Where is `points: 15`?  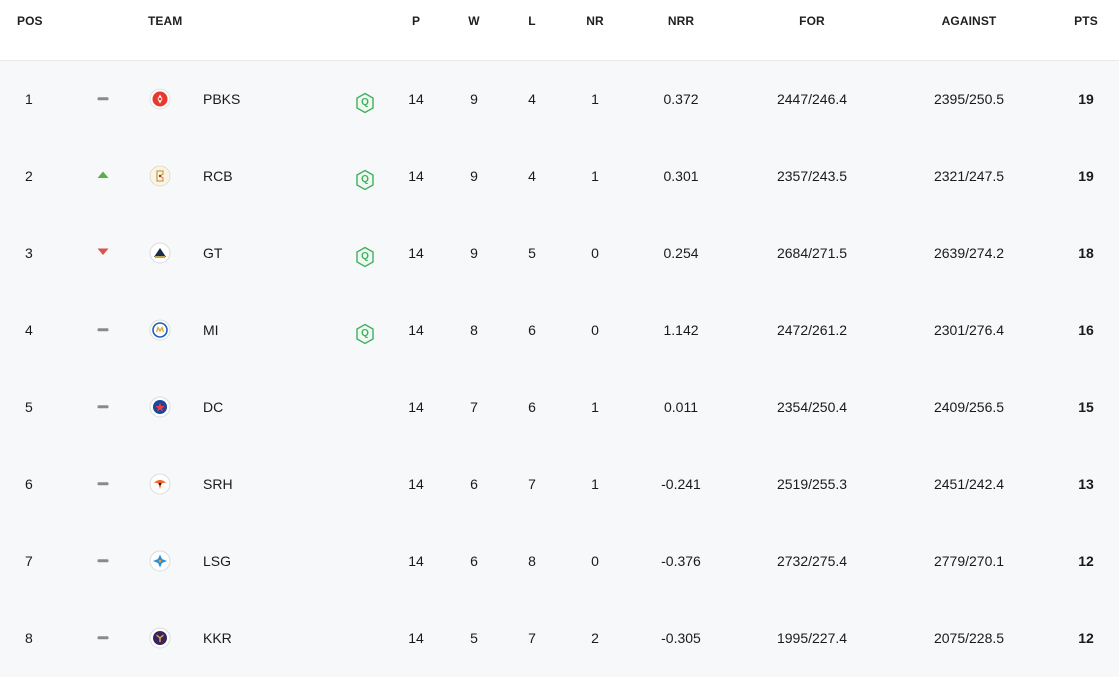
points: 15 is located at coordinates (1086, 407).